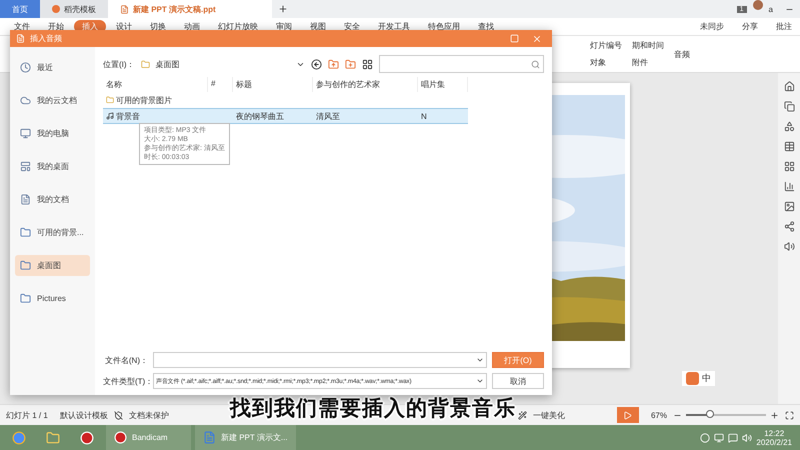  I want to click on store-icon, so click(56, 9).